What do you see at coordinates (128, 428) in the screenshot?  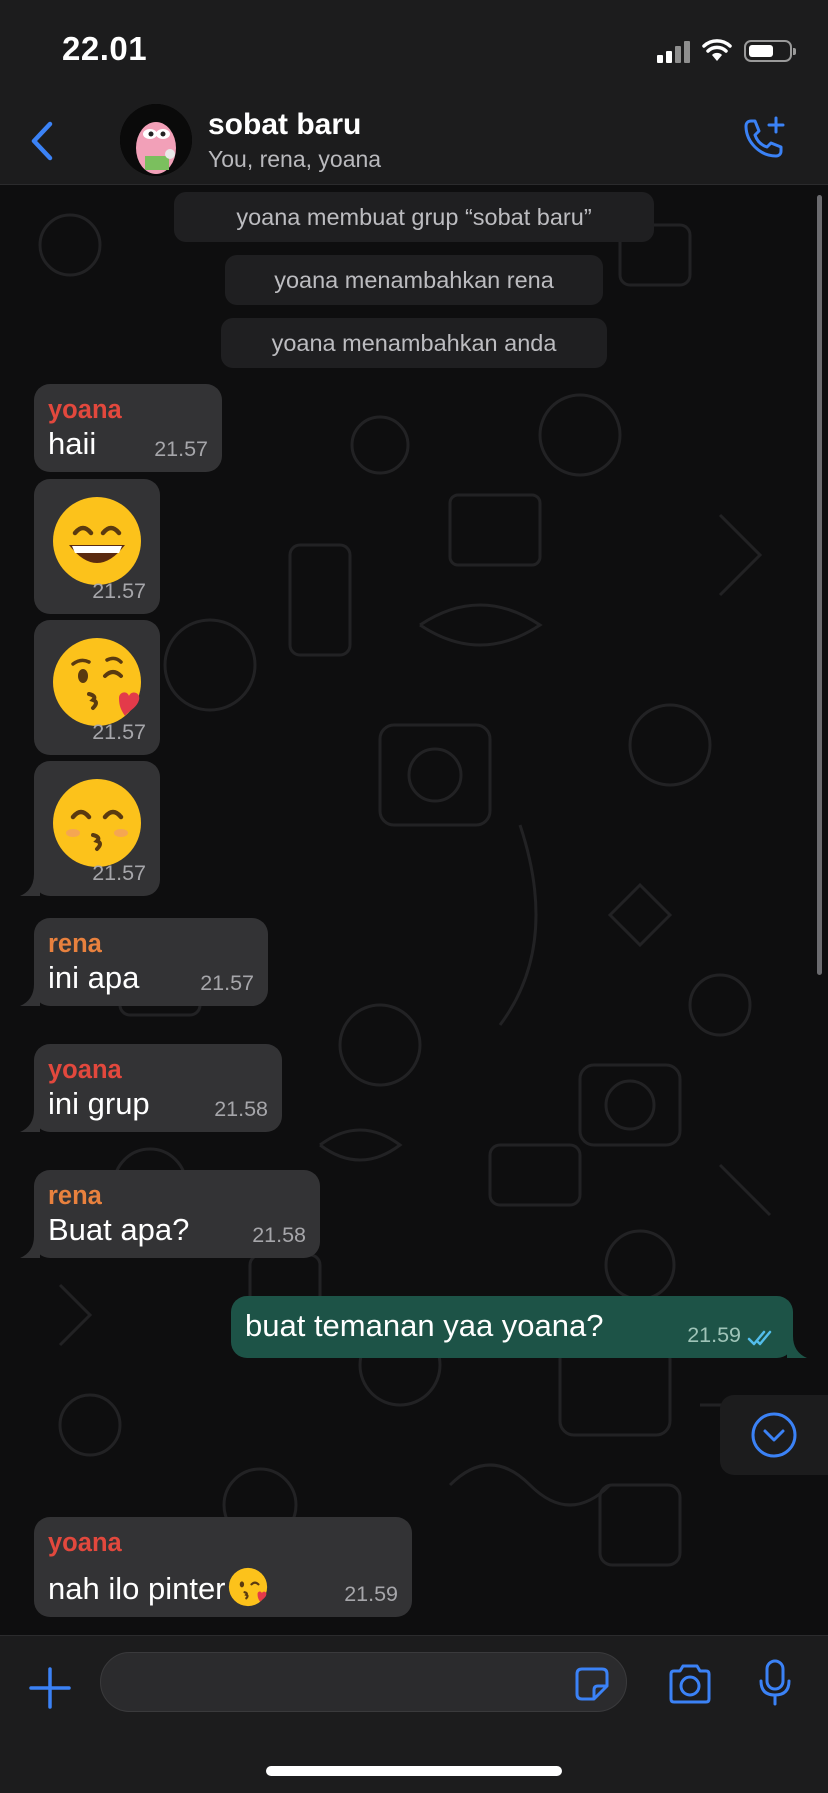 I see `message-bubble: yoana haii 21.57` at bounding box center [128, 428].